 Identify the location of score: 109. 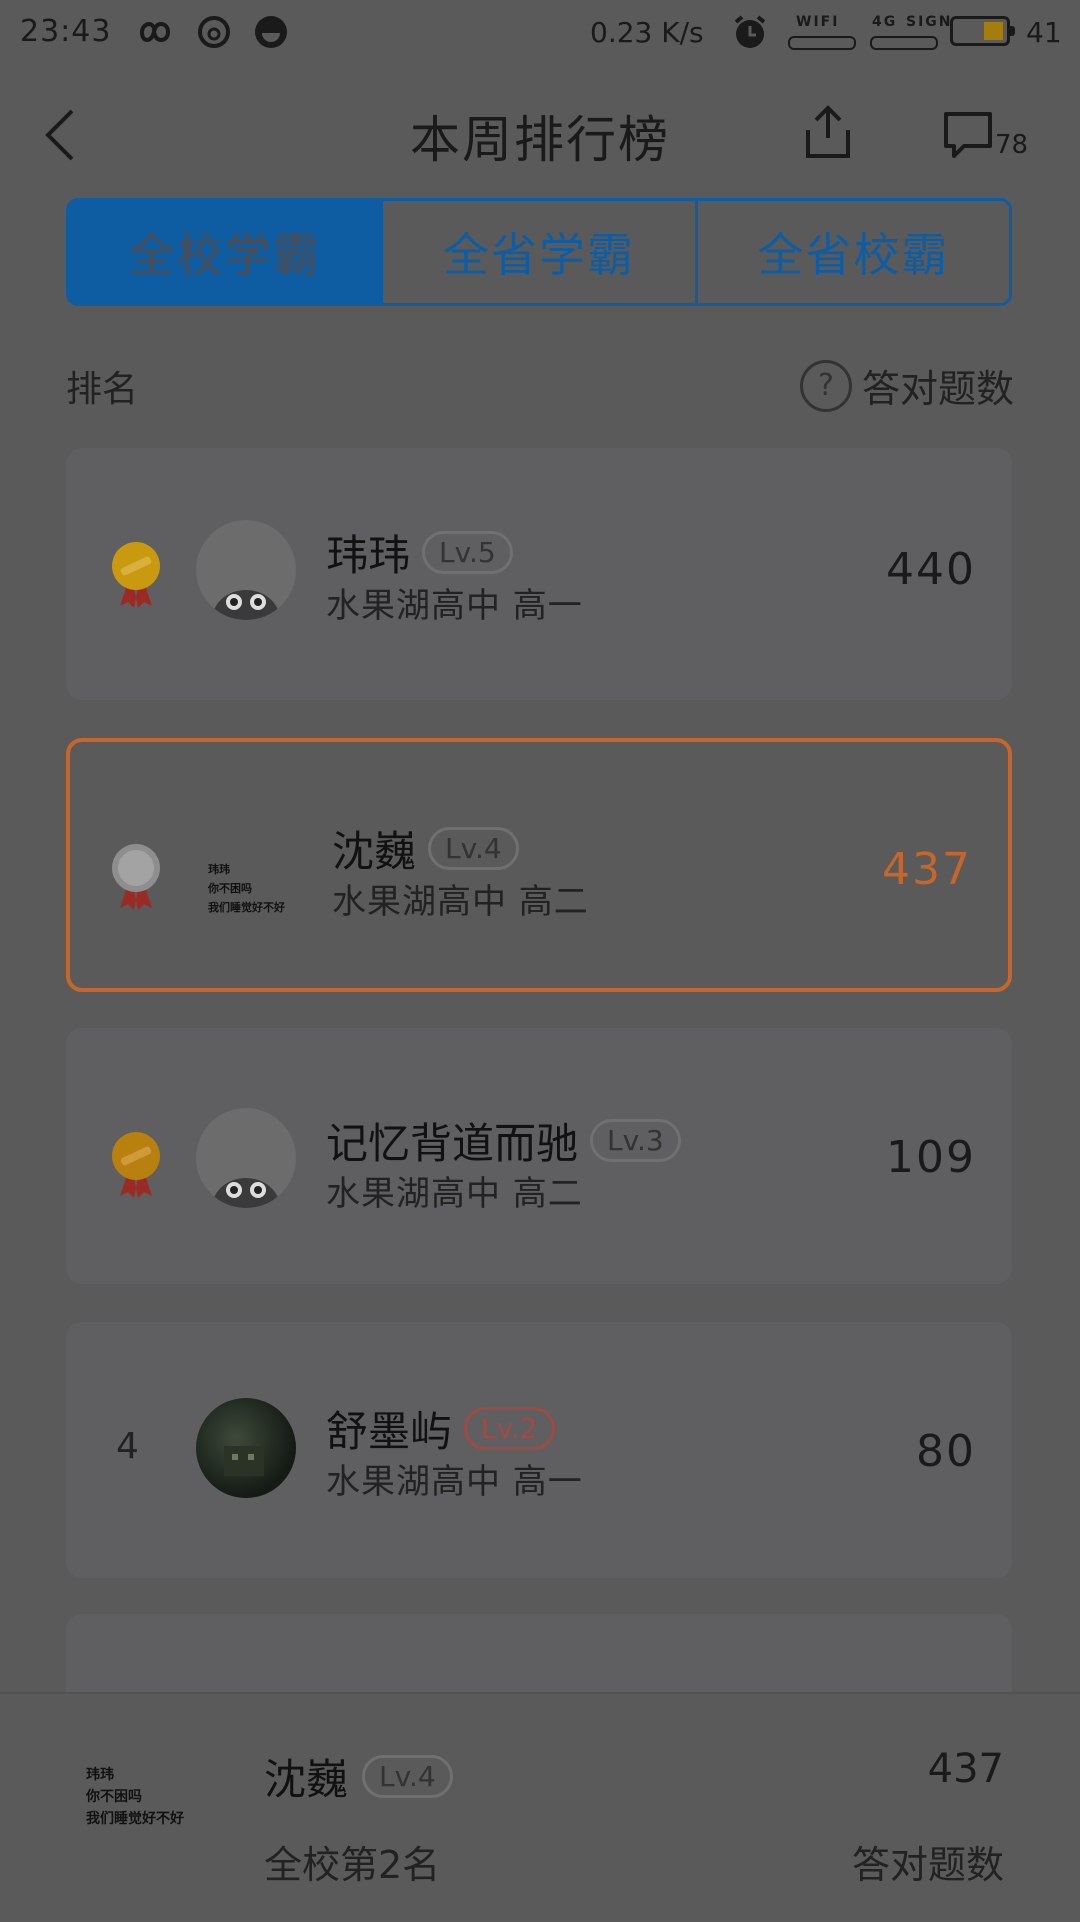
(931, 1157).